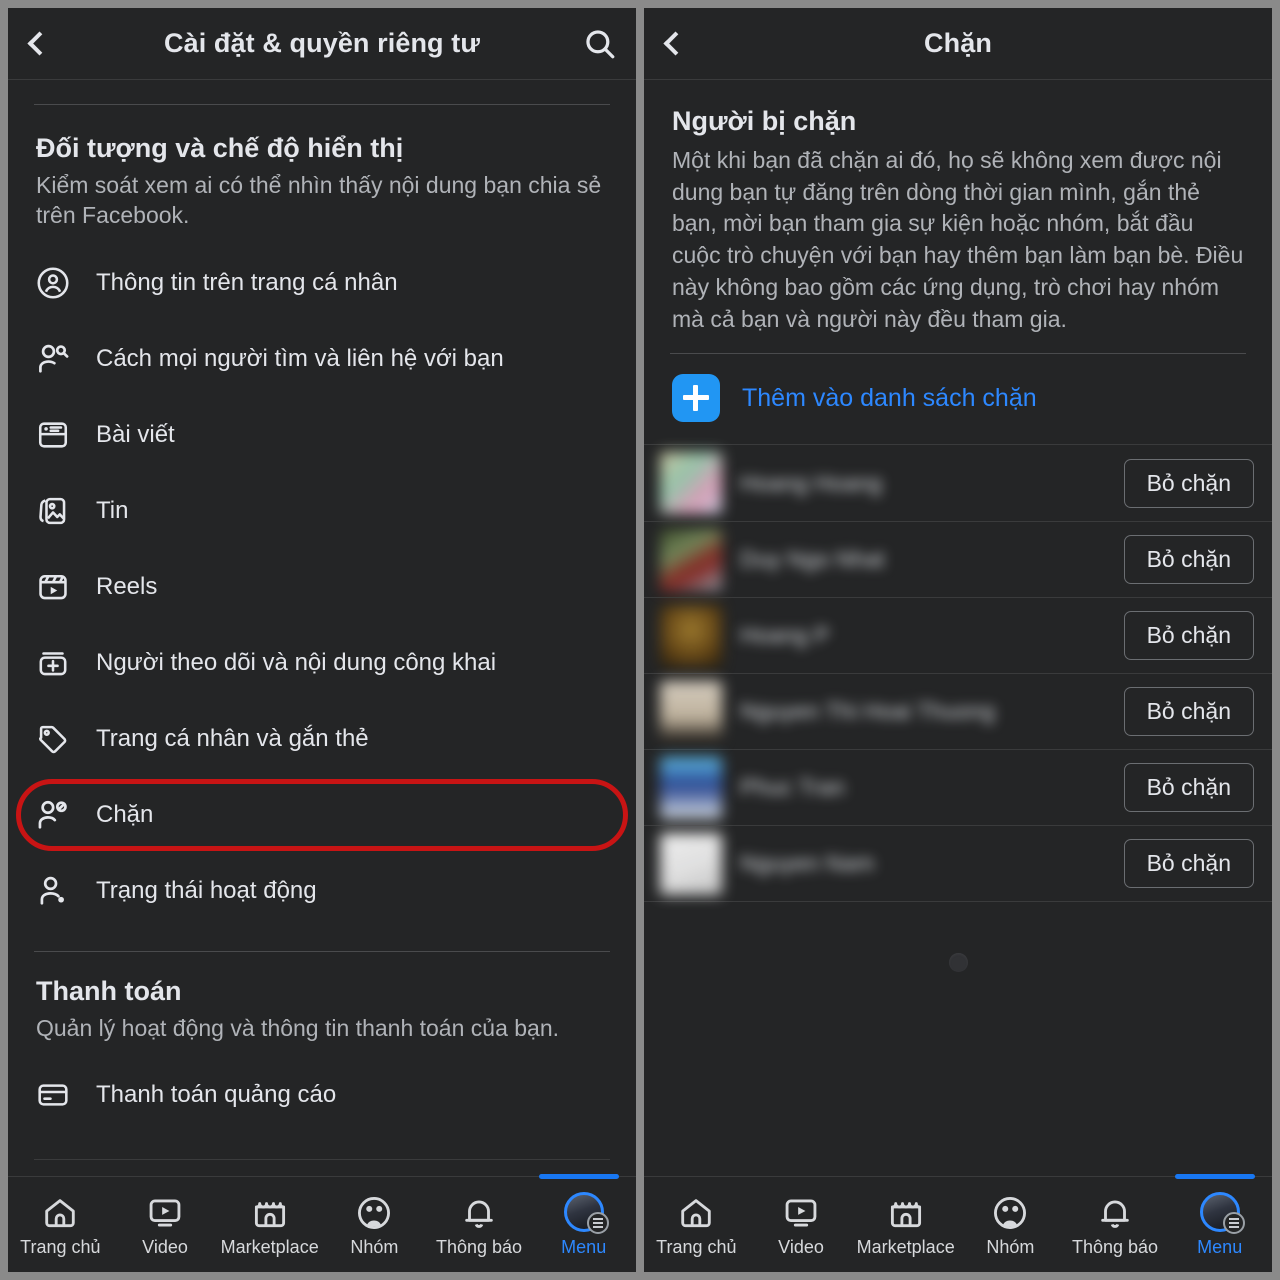 This screenshot has height=1280, width=1280. What do you see at coordinates (322, 511) in the screenshot?
I see `sidebar-item-stories: Tin` at bounding box center [322, 511].